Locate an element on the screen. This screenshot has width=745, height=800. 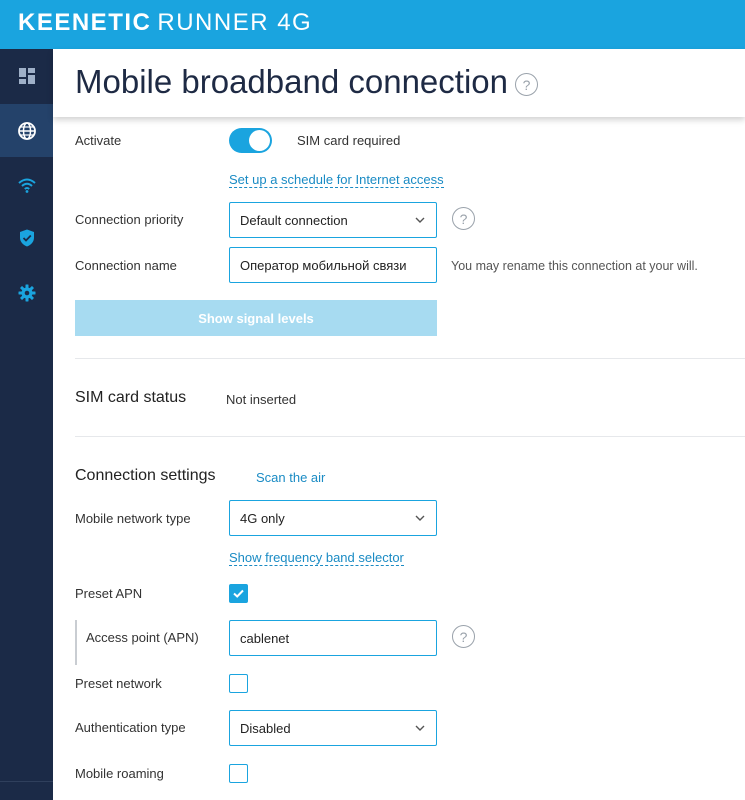
priority-label: Connection priority is located at coordinates (129, 219).